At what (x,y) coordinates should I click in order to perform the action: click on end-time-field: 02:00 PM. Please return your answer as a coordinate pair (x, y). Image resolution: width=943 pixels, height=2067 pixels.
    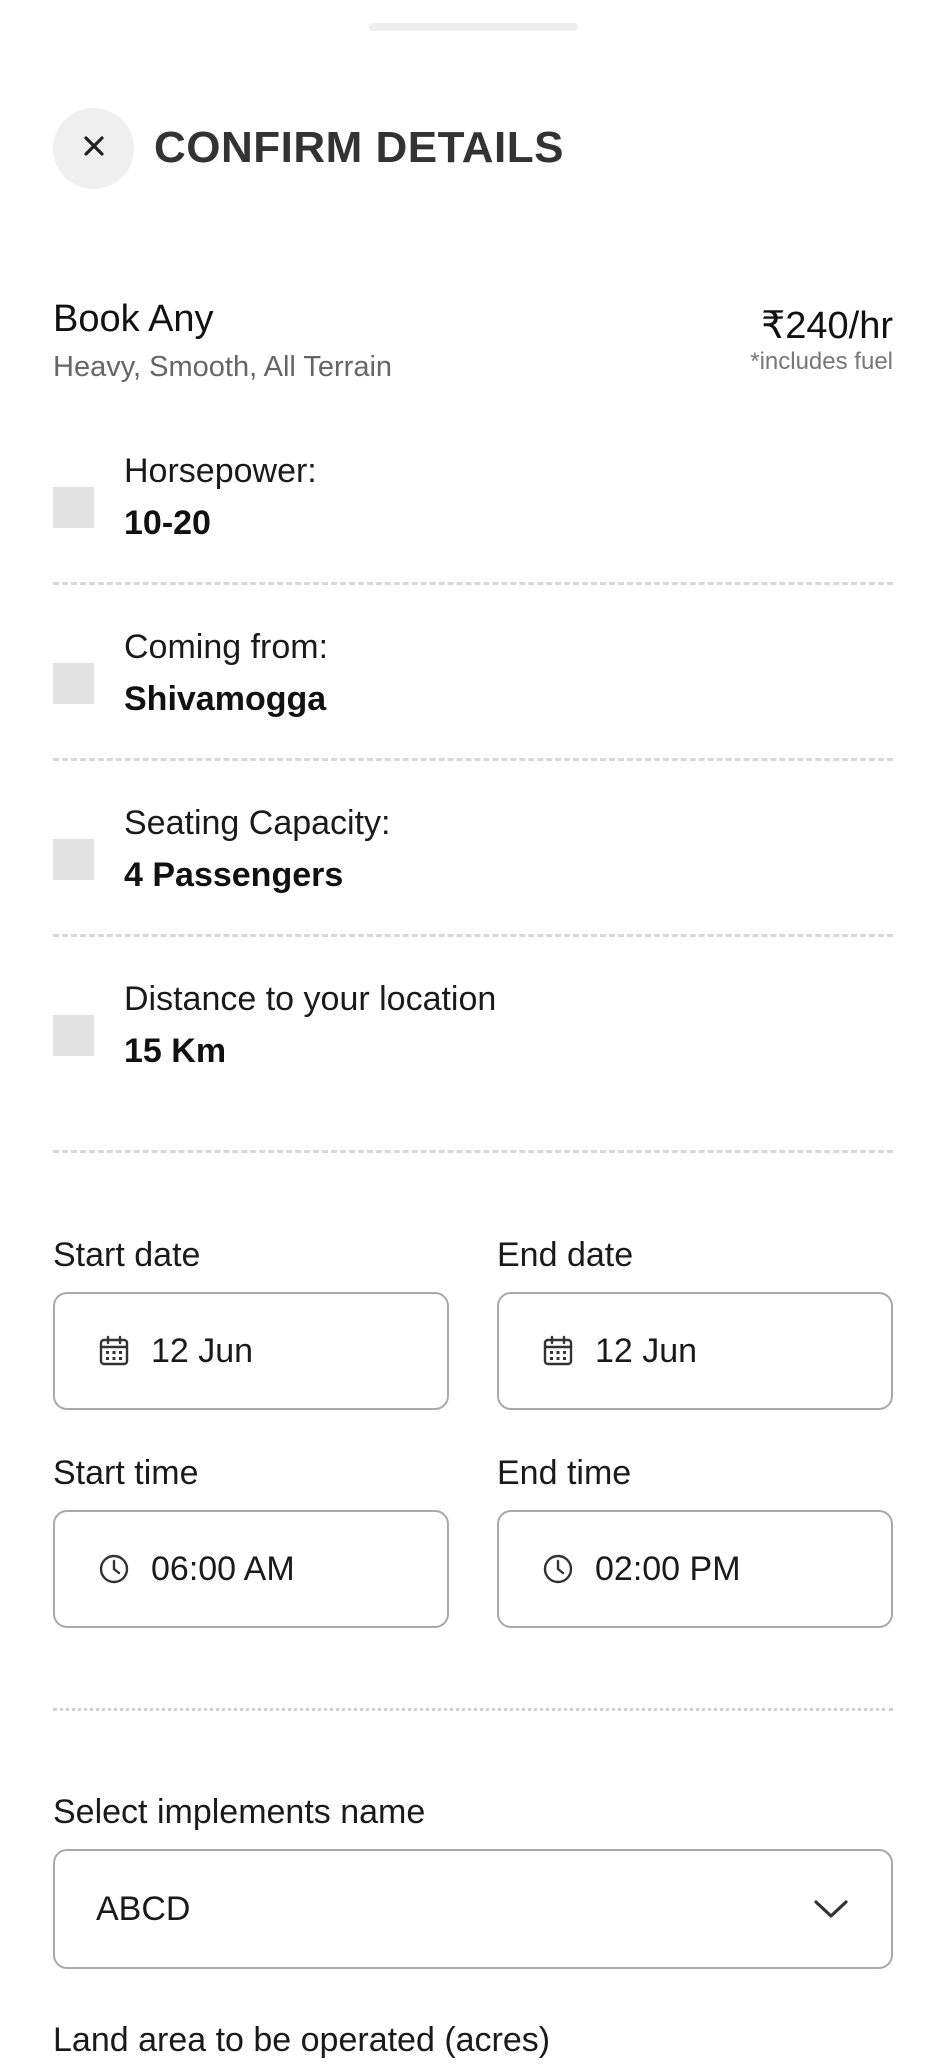
    Looking at the image, I should click on (695, 1569).